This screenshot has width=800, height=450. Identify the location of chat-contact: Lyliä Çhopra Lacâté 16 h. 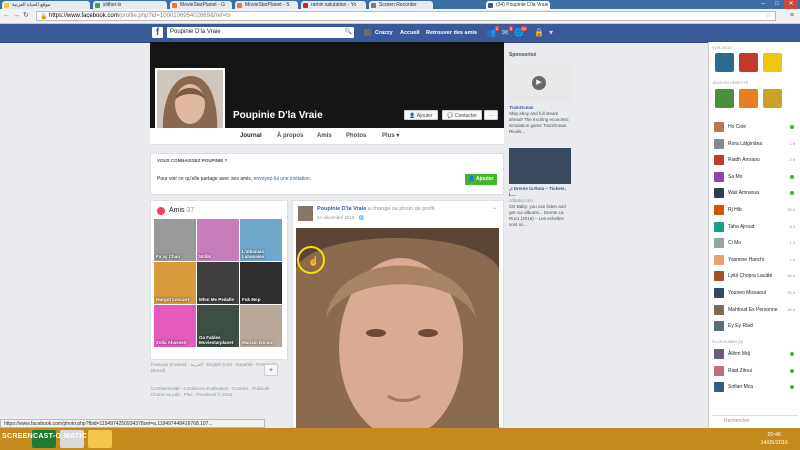
(755, 276).